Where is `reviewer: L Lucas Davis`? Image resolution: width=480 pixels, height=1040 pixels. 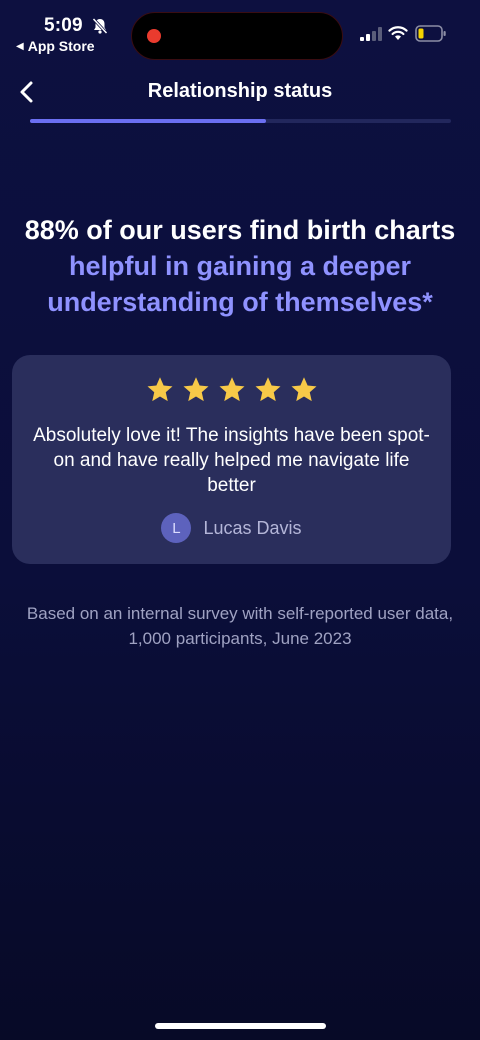
reviewer: L Lucas Davis is located at coordinates (231, 528).